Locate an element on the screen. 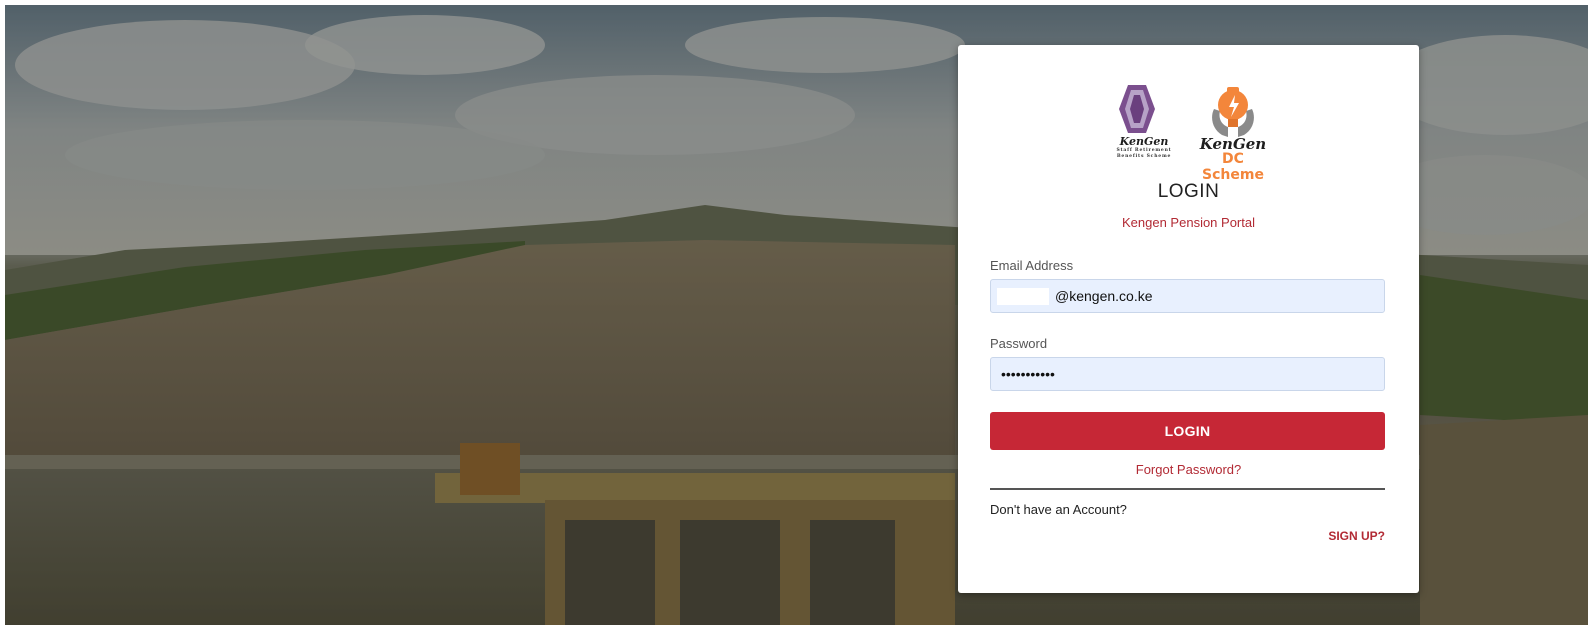  dc-brand: KenGen is located at coordinates (1233, 144).